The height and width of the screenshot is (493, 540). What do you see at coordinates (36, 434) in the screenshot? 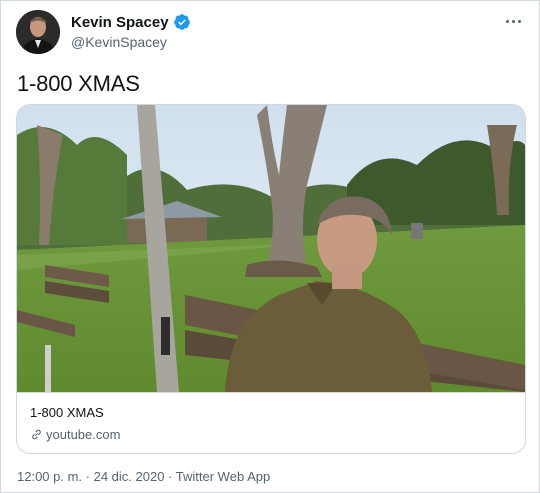
I see `link-icon` at bounding box center [36, 434].